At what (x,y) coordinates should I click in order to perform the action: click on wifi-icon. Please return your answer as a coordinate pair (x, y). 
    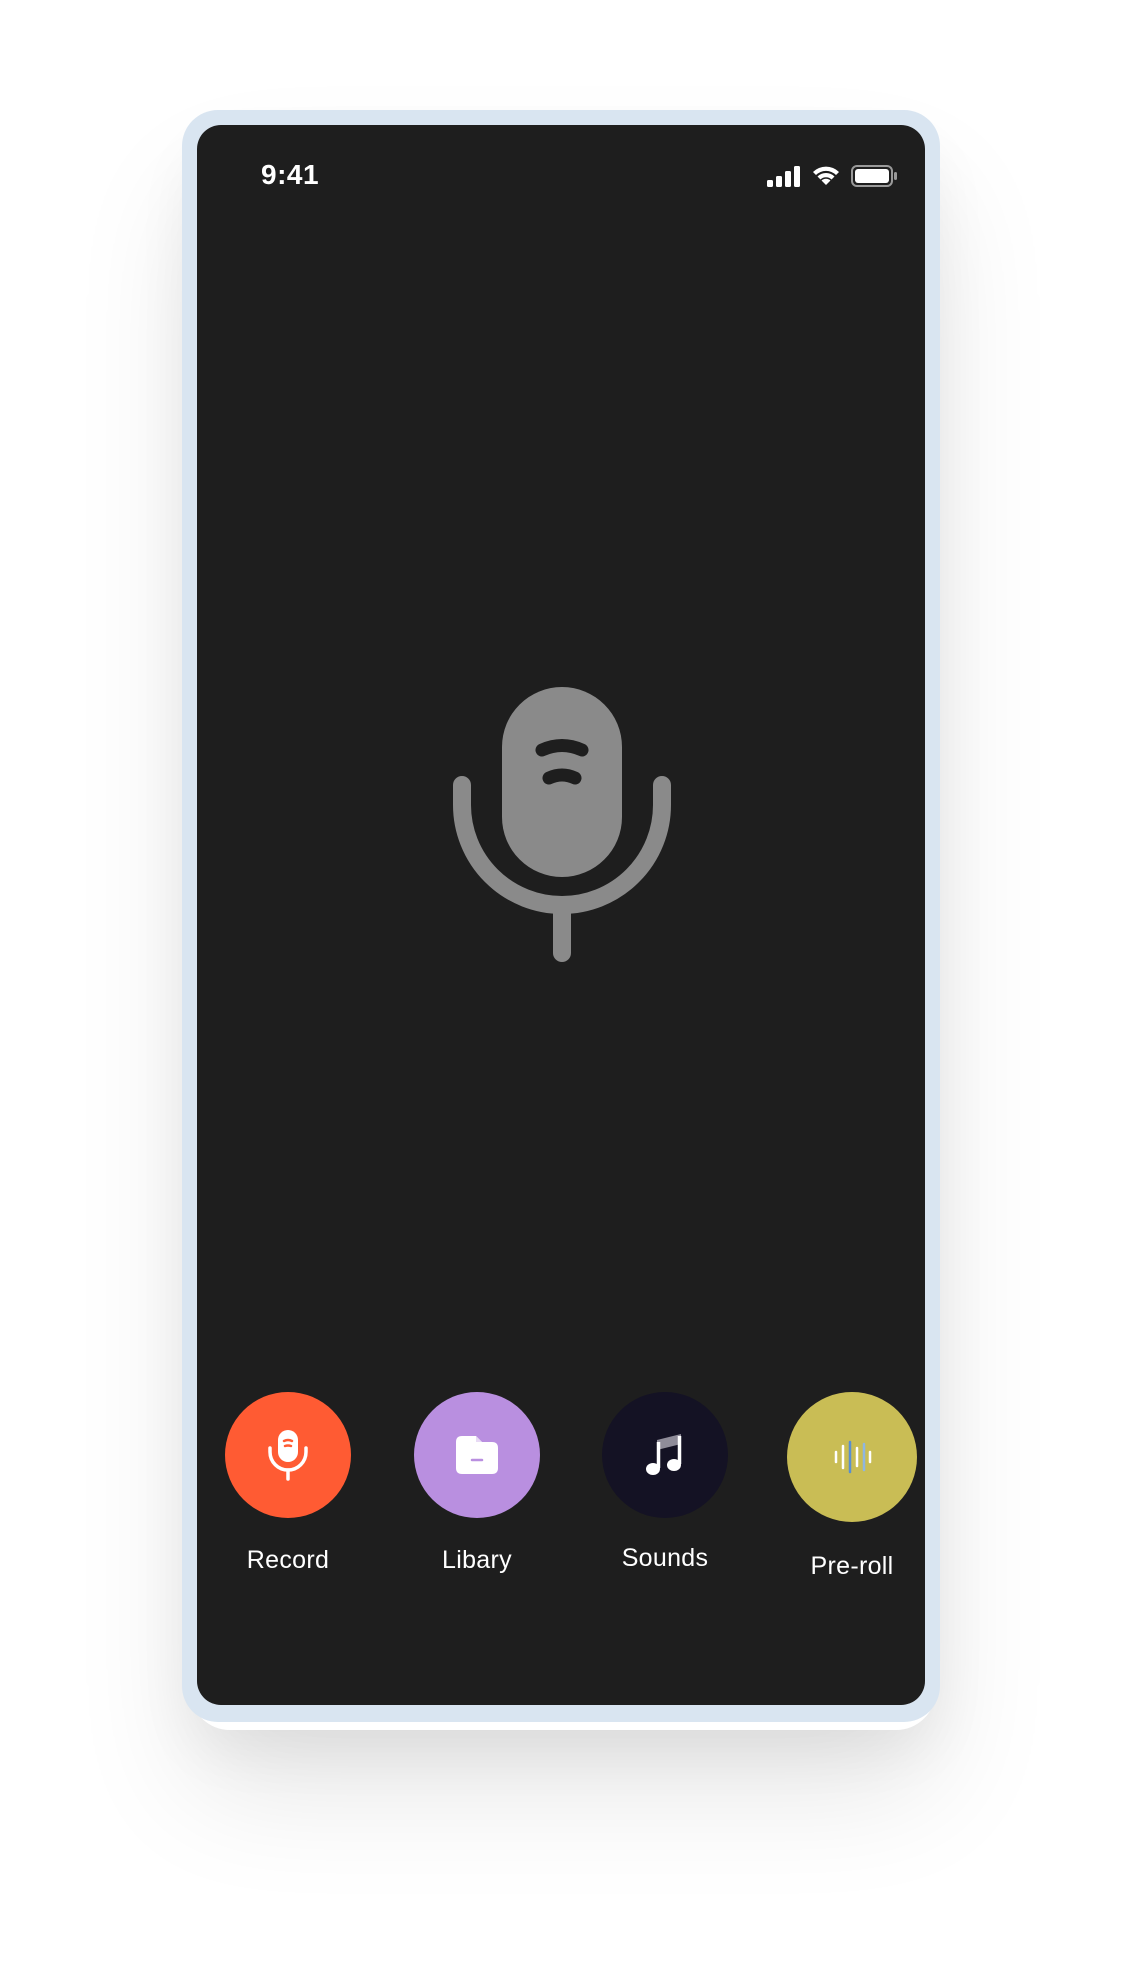
    Looking at the image, I should click on (826, 178).